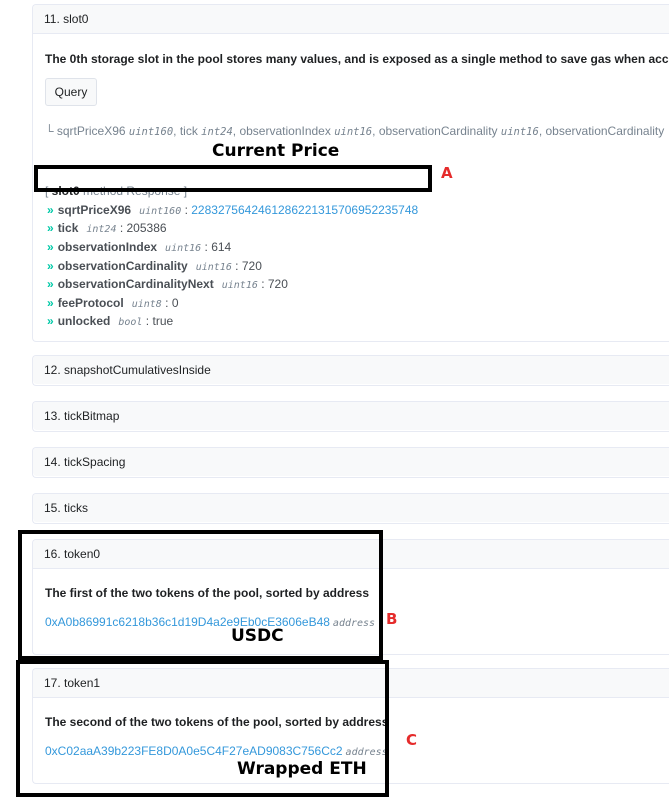 Image resolution: width=669 pixels, height=801 pixels. I want to click on field-value: true, so click(163, 321).